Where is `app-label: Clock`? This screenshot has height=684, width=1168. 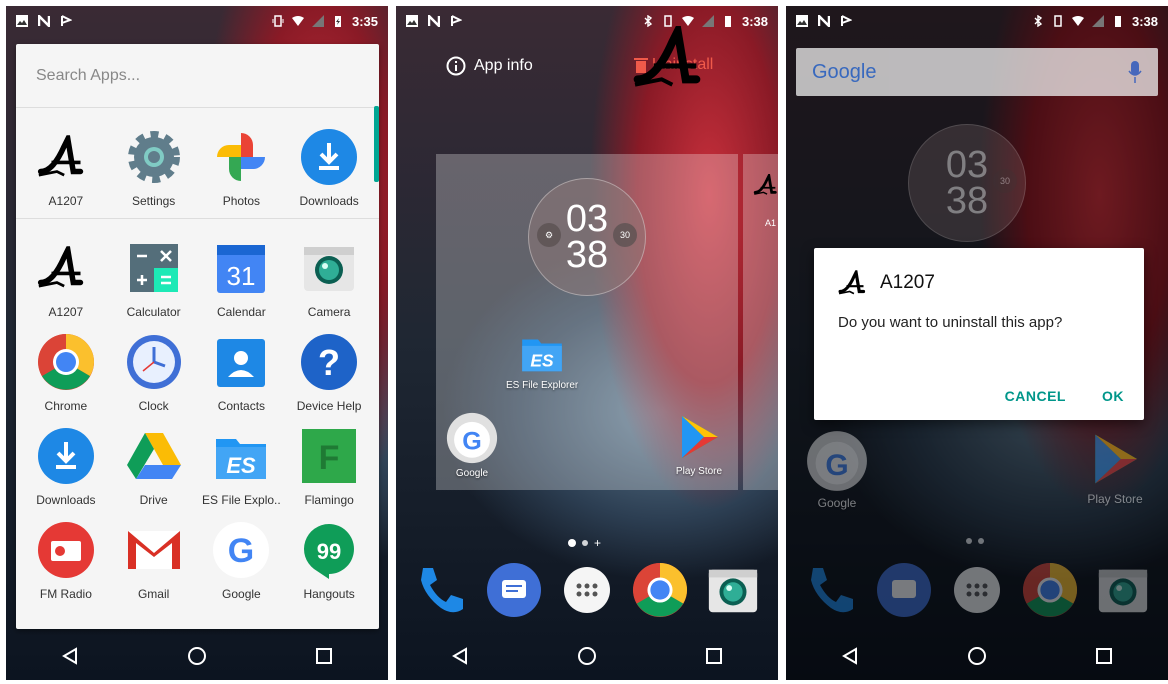
app-label: Clock is located at coordinates (153, 406).